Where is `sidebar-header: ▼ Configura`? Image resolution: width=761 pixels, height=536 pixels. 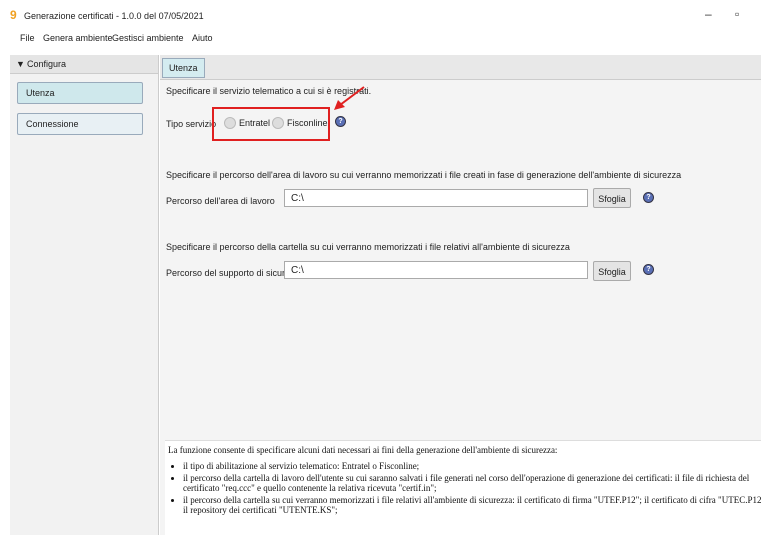
sidebar-header: ▼ Configura is located at coordinates (84, 64).